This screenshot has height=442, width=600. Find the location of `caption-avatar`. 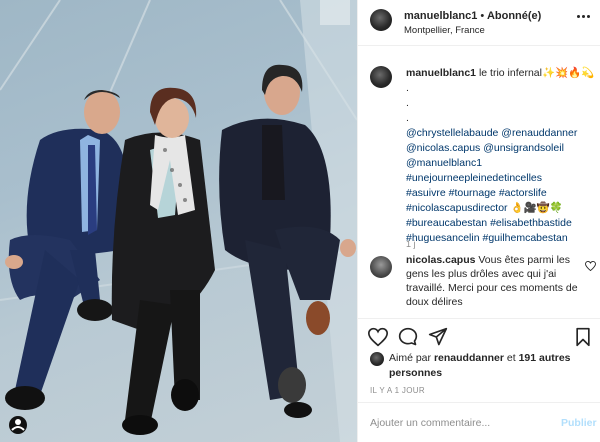

caption-avatar is located at coordinates (381, 77).